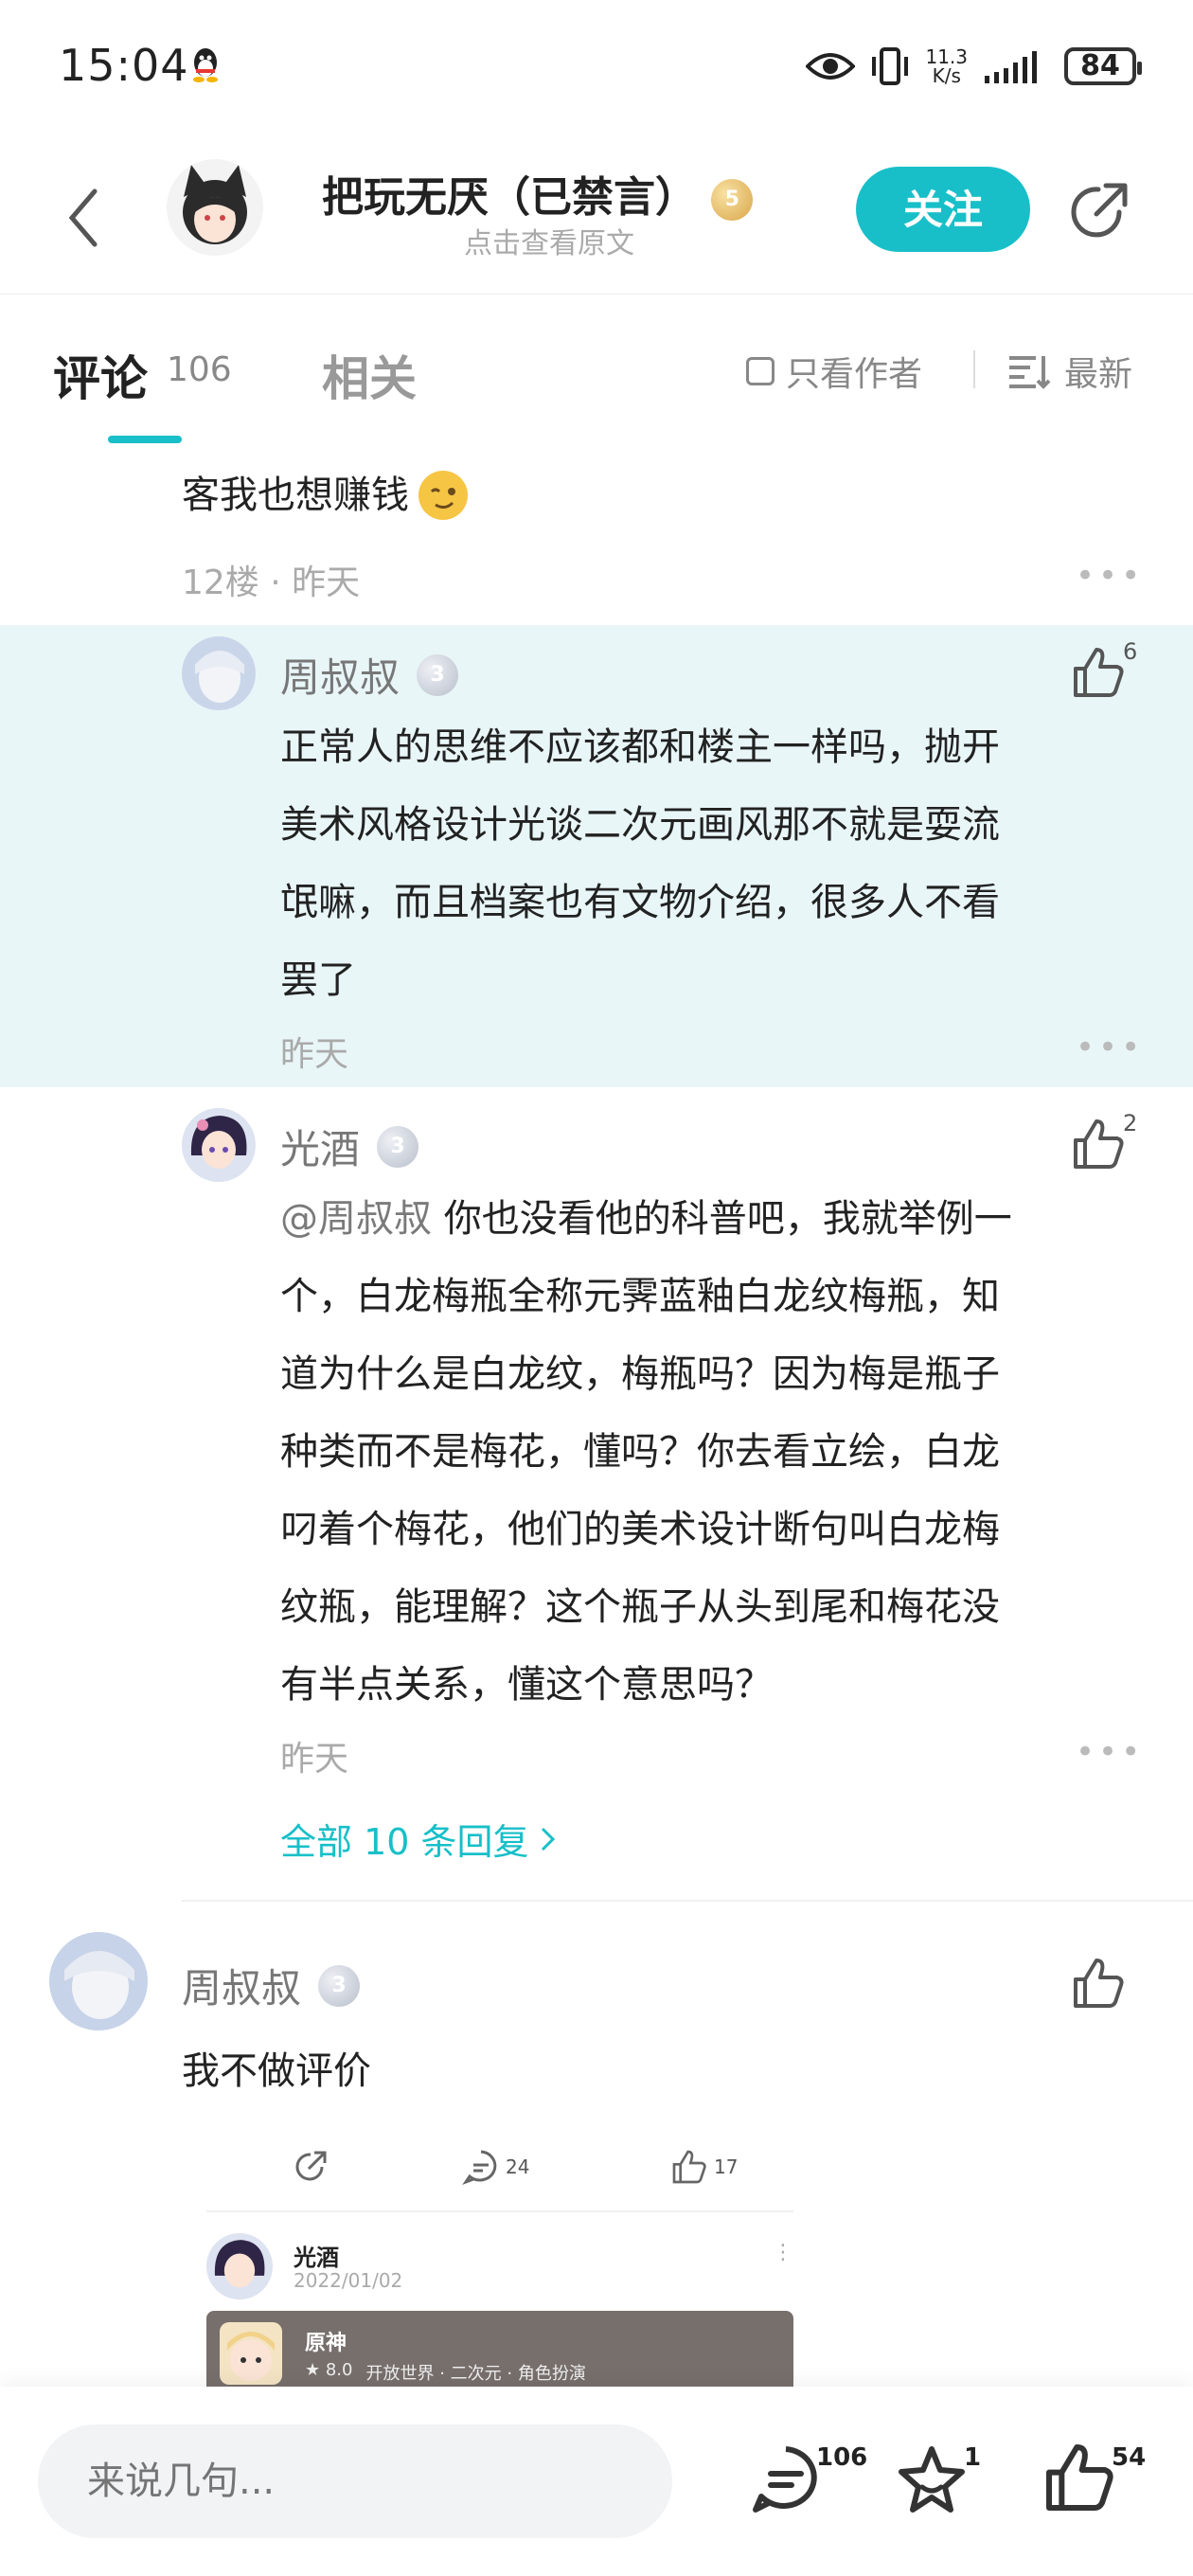 The height and width of the screenshot is (2576, 1193). Describe the element at coordinates (526, 1685) in the screenshot. I see `reply-text-line: 有半点关系，懂这个意思吗？` at that location.